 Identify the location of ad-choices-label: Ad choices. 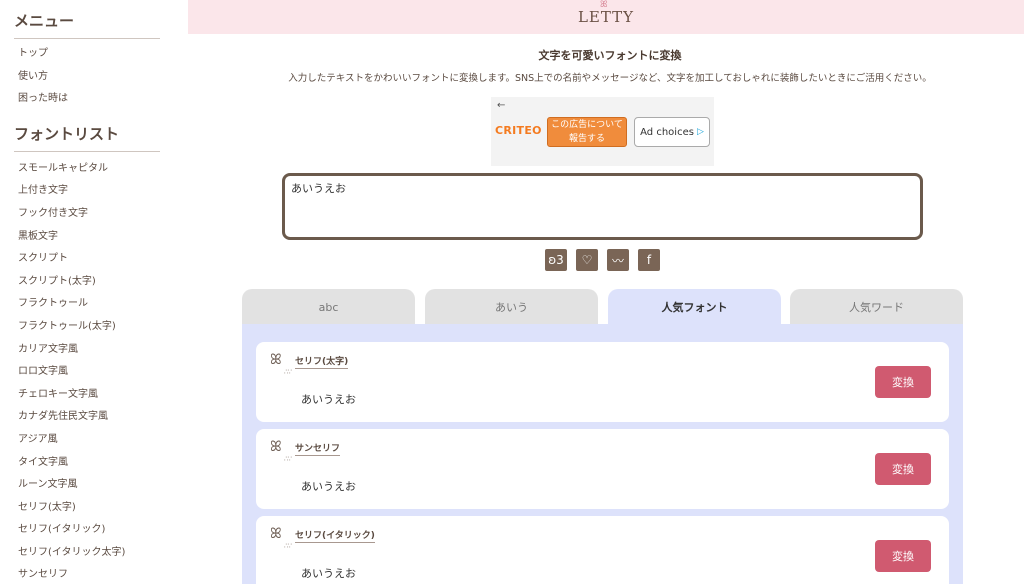
(667, 132).